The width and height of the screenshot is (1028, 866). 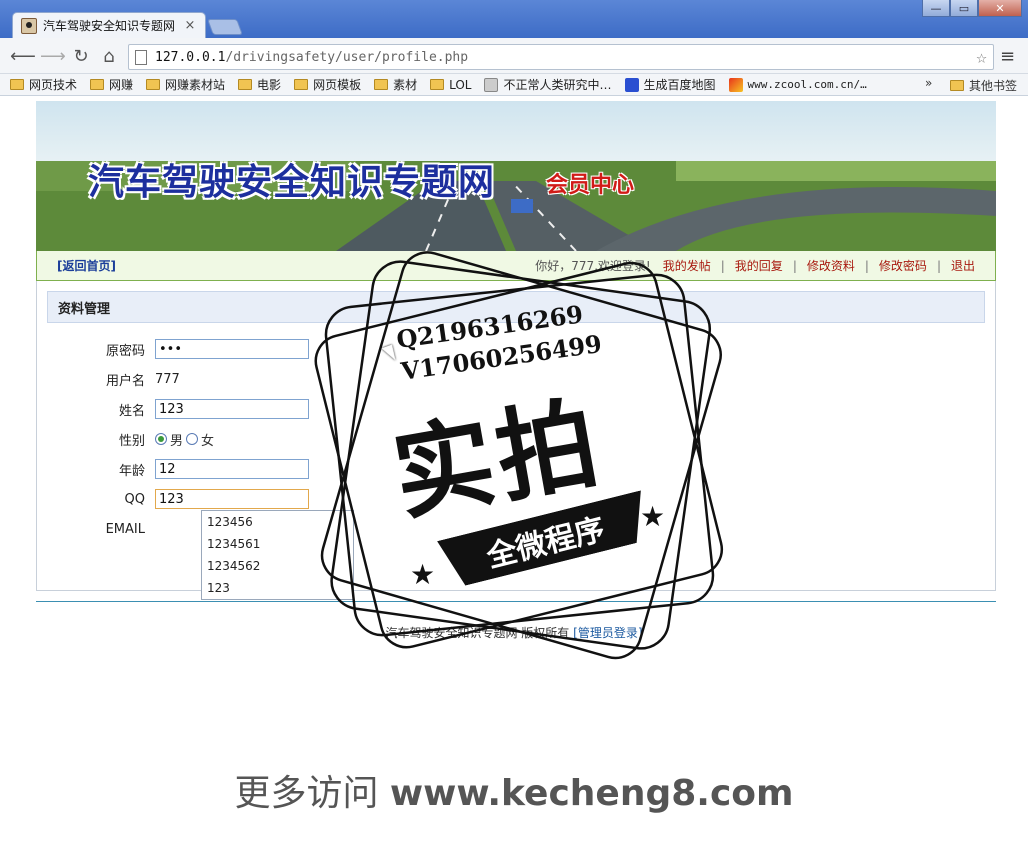 I want to click on forward-arrow-icon: ⟶, so click(x=53, y=57).